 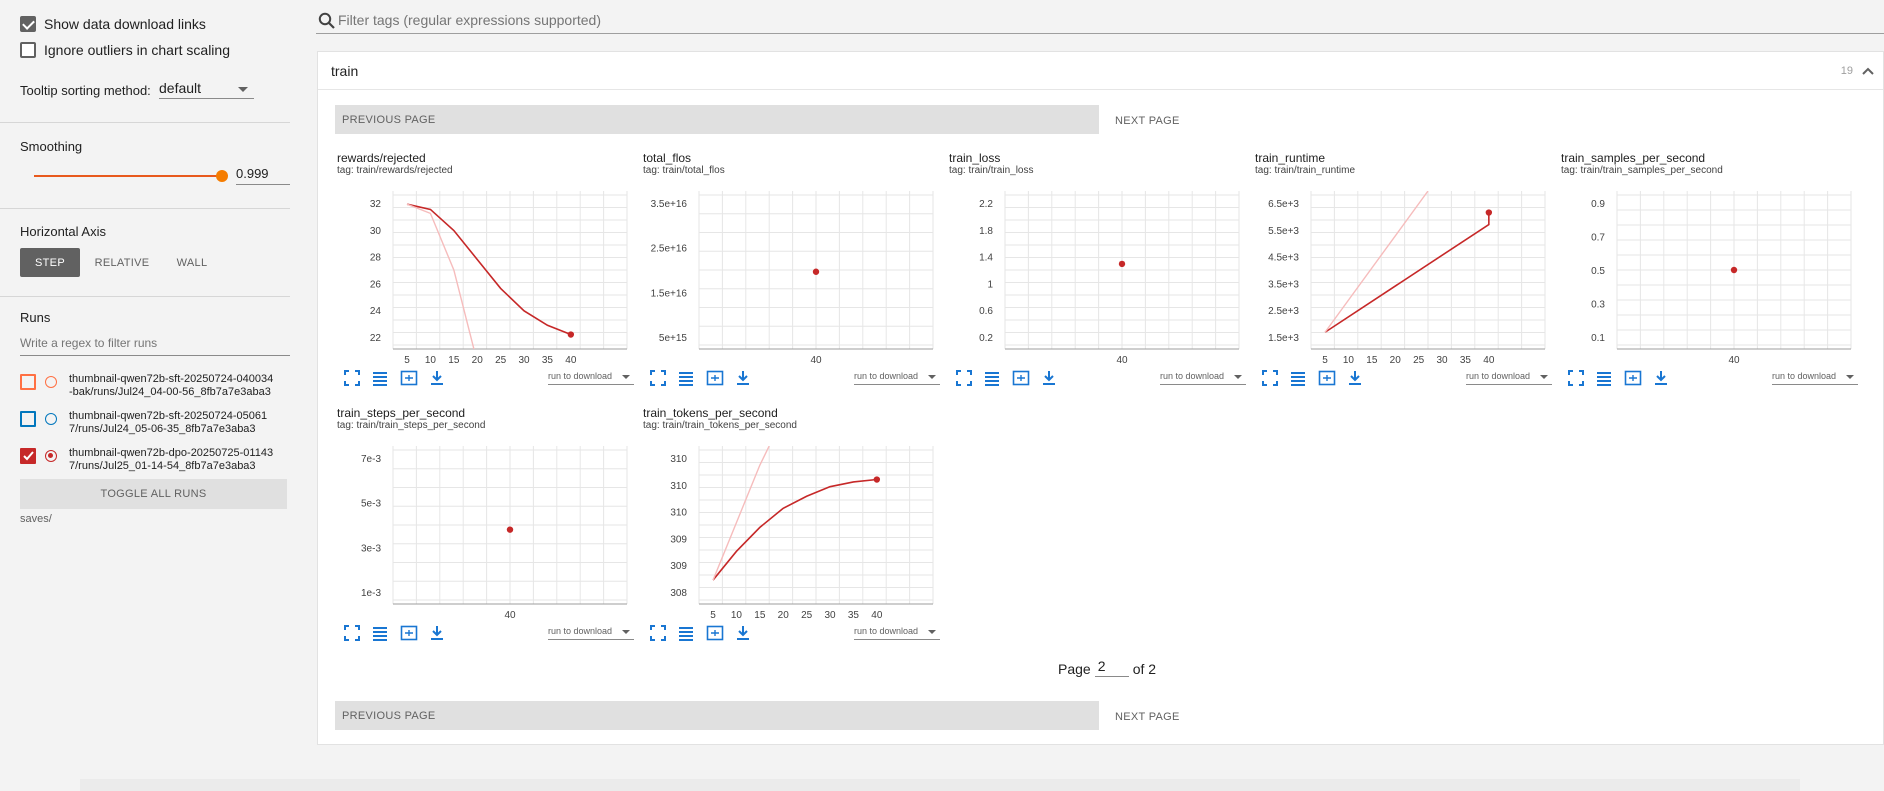 I want to click on chart-plot: 7e-3 5e-3 3e-3 1e-3 40, so click(x=483, y=536).